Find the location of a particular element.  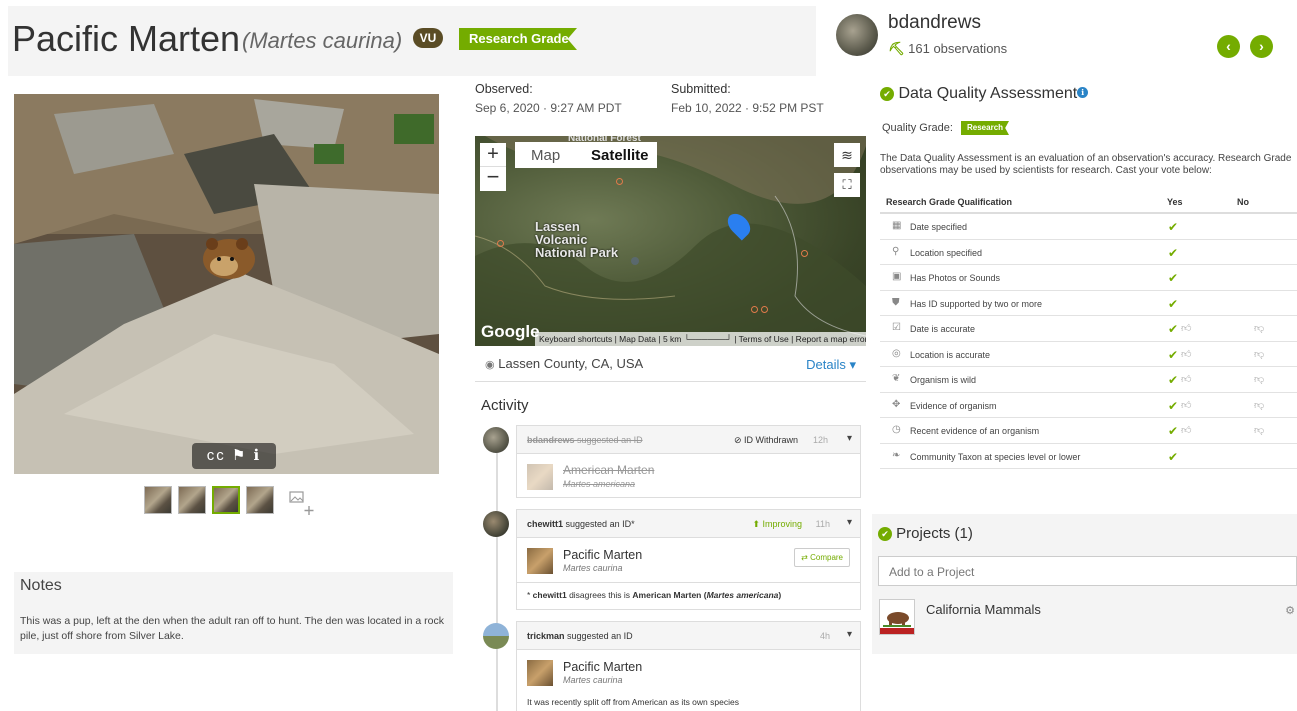

activity-user: bdandrews is located at coordinates (551, 440).